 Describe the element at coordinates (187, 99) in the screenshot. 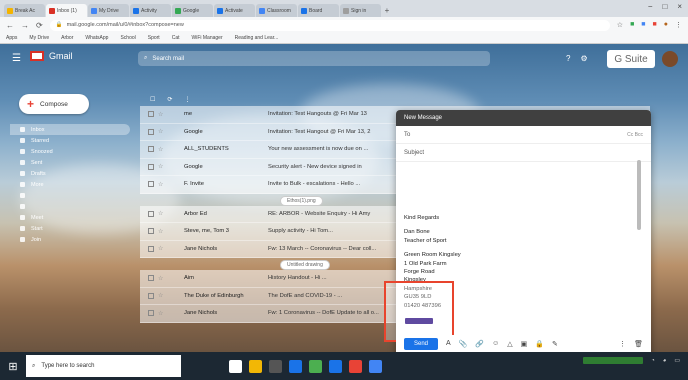

I see `more-actions-icon: ⋮` at that location.